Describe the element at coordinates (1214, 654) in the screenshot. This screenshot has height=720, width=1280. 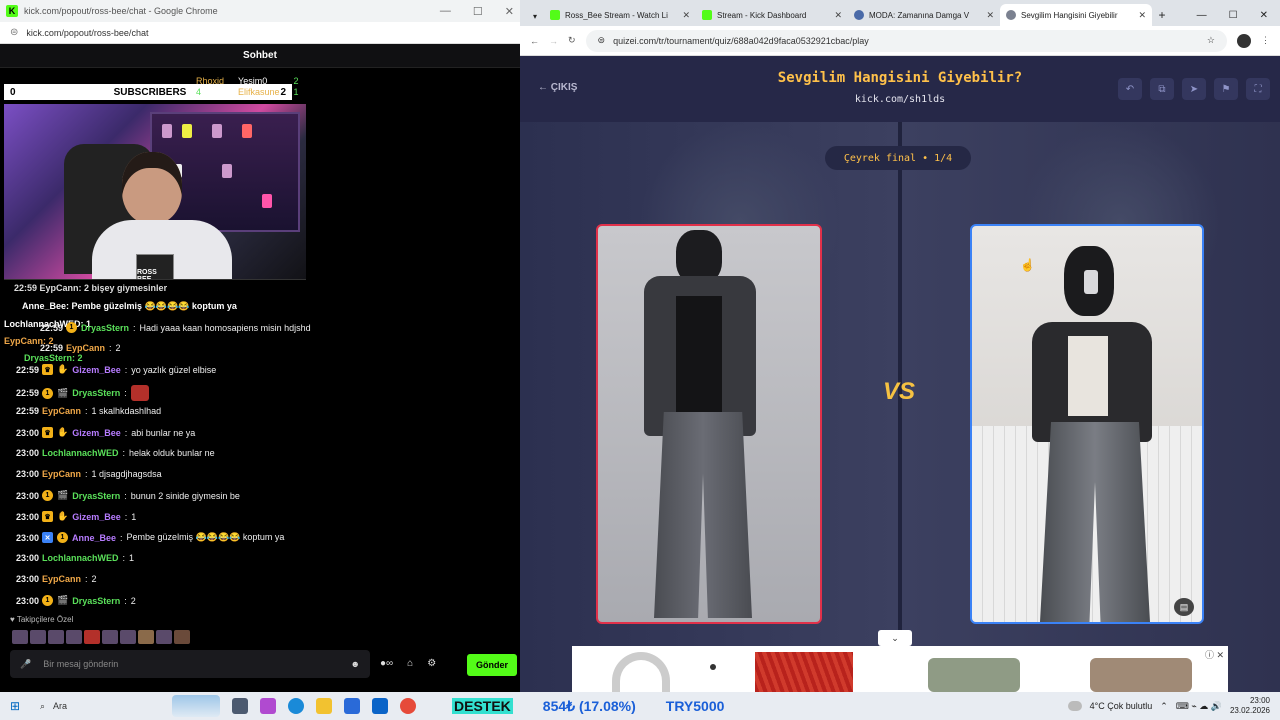
I see `ad-close-icon: ⓘ ✕` at that location.